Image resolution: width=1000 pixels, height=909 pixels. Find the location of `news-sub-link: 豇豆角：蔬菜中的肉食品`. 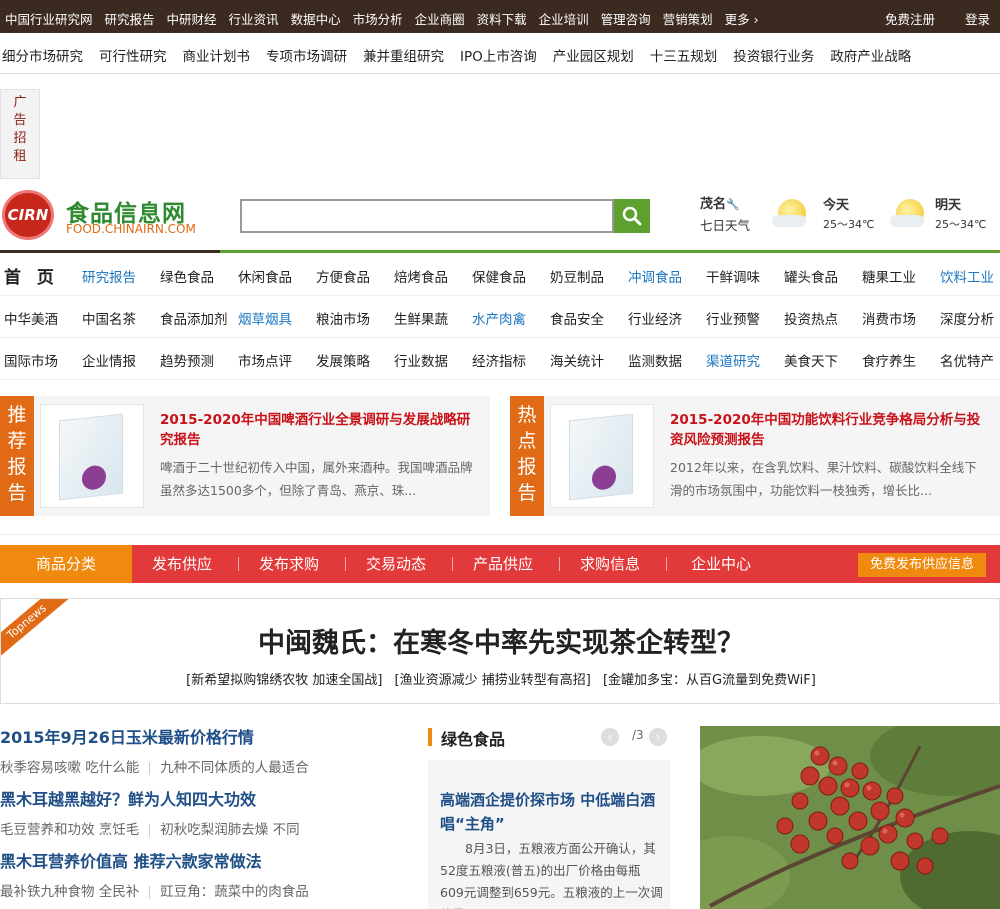

news-sub-link: 豇豆角：蔬菜中的肉食品 is located at coordinates (234, 892).